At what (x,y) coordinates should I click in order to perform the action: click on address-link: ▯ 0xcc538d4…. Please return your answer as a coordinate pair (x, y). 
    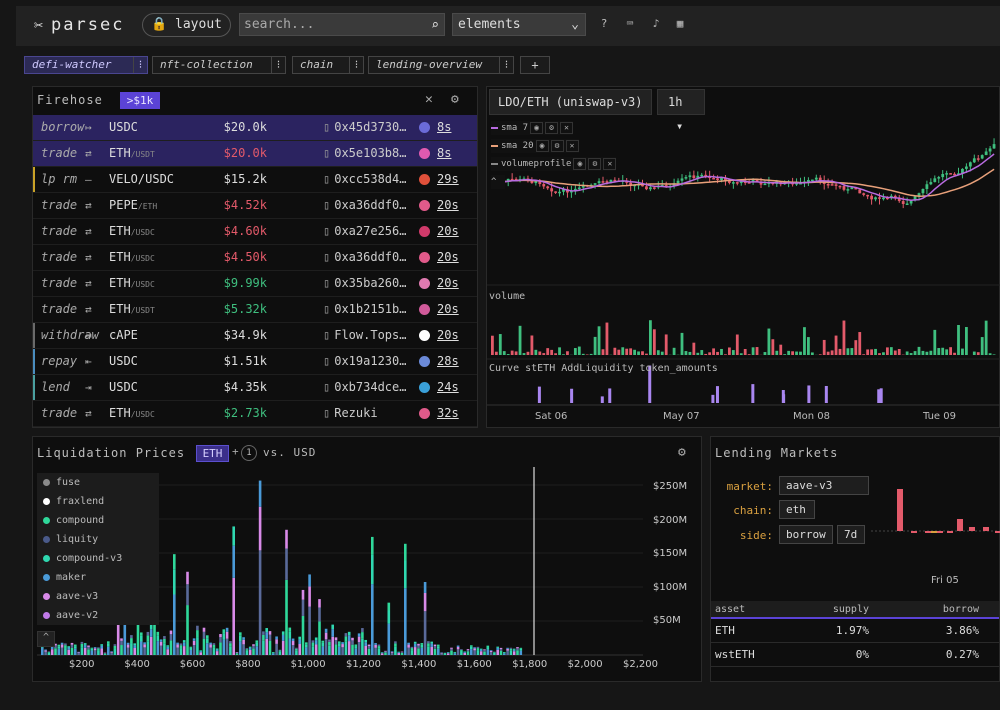
    Looking at the image, I should click on (364, 179).